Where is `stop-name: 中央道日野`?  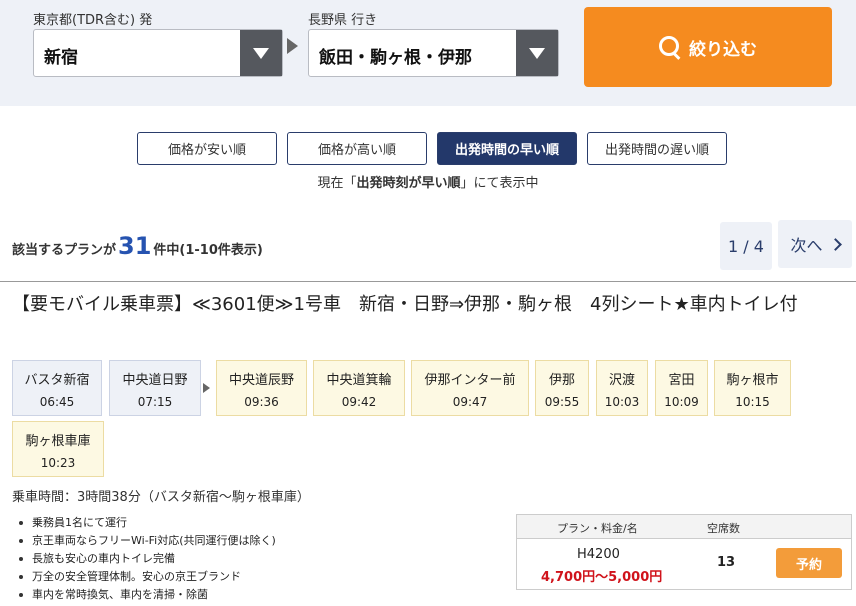 stop-name: 中央道日野 is located at coordinates (155, 380).